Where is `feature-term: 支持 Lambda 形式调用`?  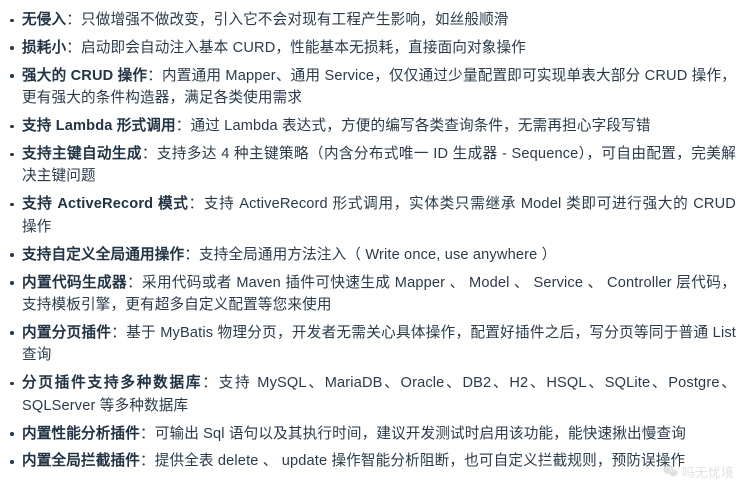
feature-term: 支持 Lambda 形式调用 is located at coordinates (99, 126).